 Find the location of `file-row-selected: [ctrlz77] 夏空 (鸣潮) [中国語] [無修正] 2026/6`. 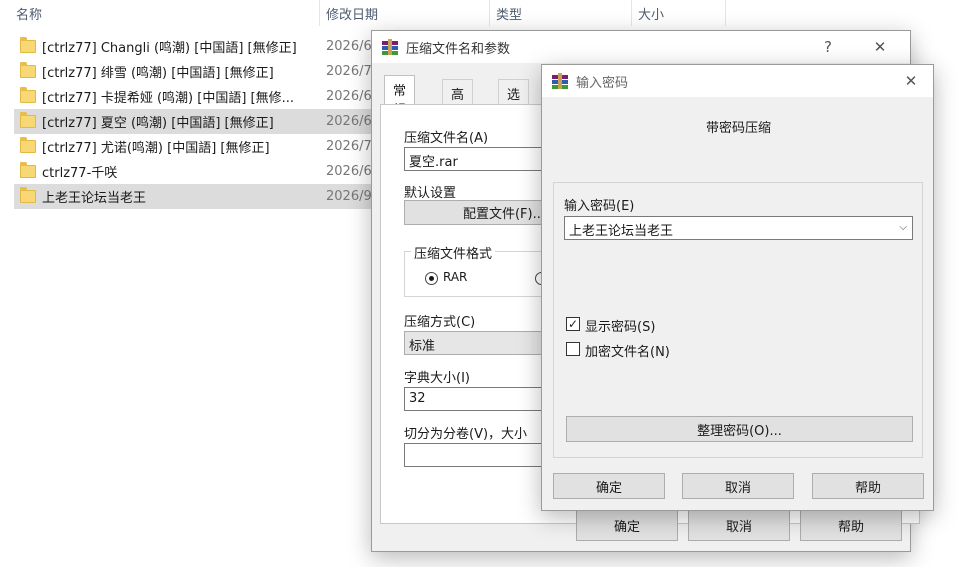

file-row-selected: [ctrlz77] 夏空 (鸣潮) [中国語] [無修正] 2026/6 is located at coordinates (195, 121).